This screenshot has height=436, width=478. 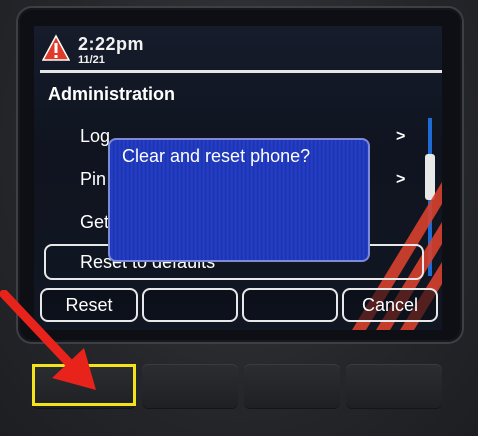 I want to click on dialog-title: Clear and reset phone?, so click(x=216, y=156).